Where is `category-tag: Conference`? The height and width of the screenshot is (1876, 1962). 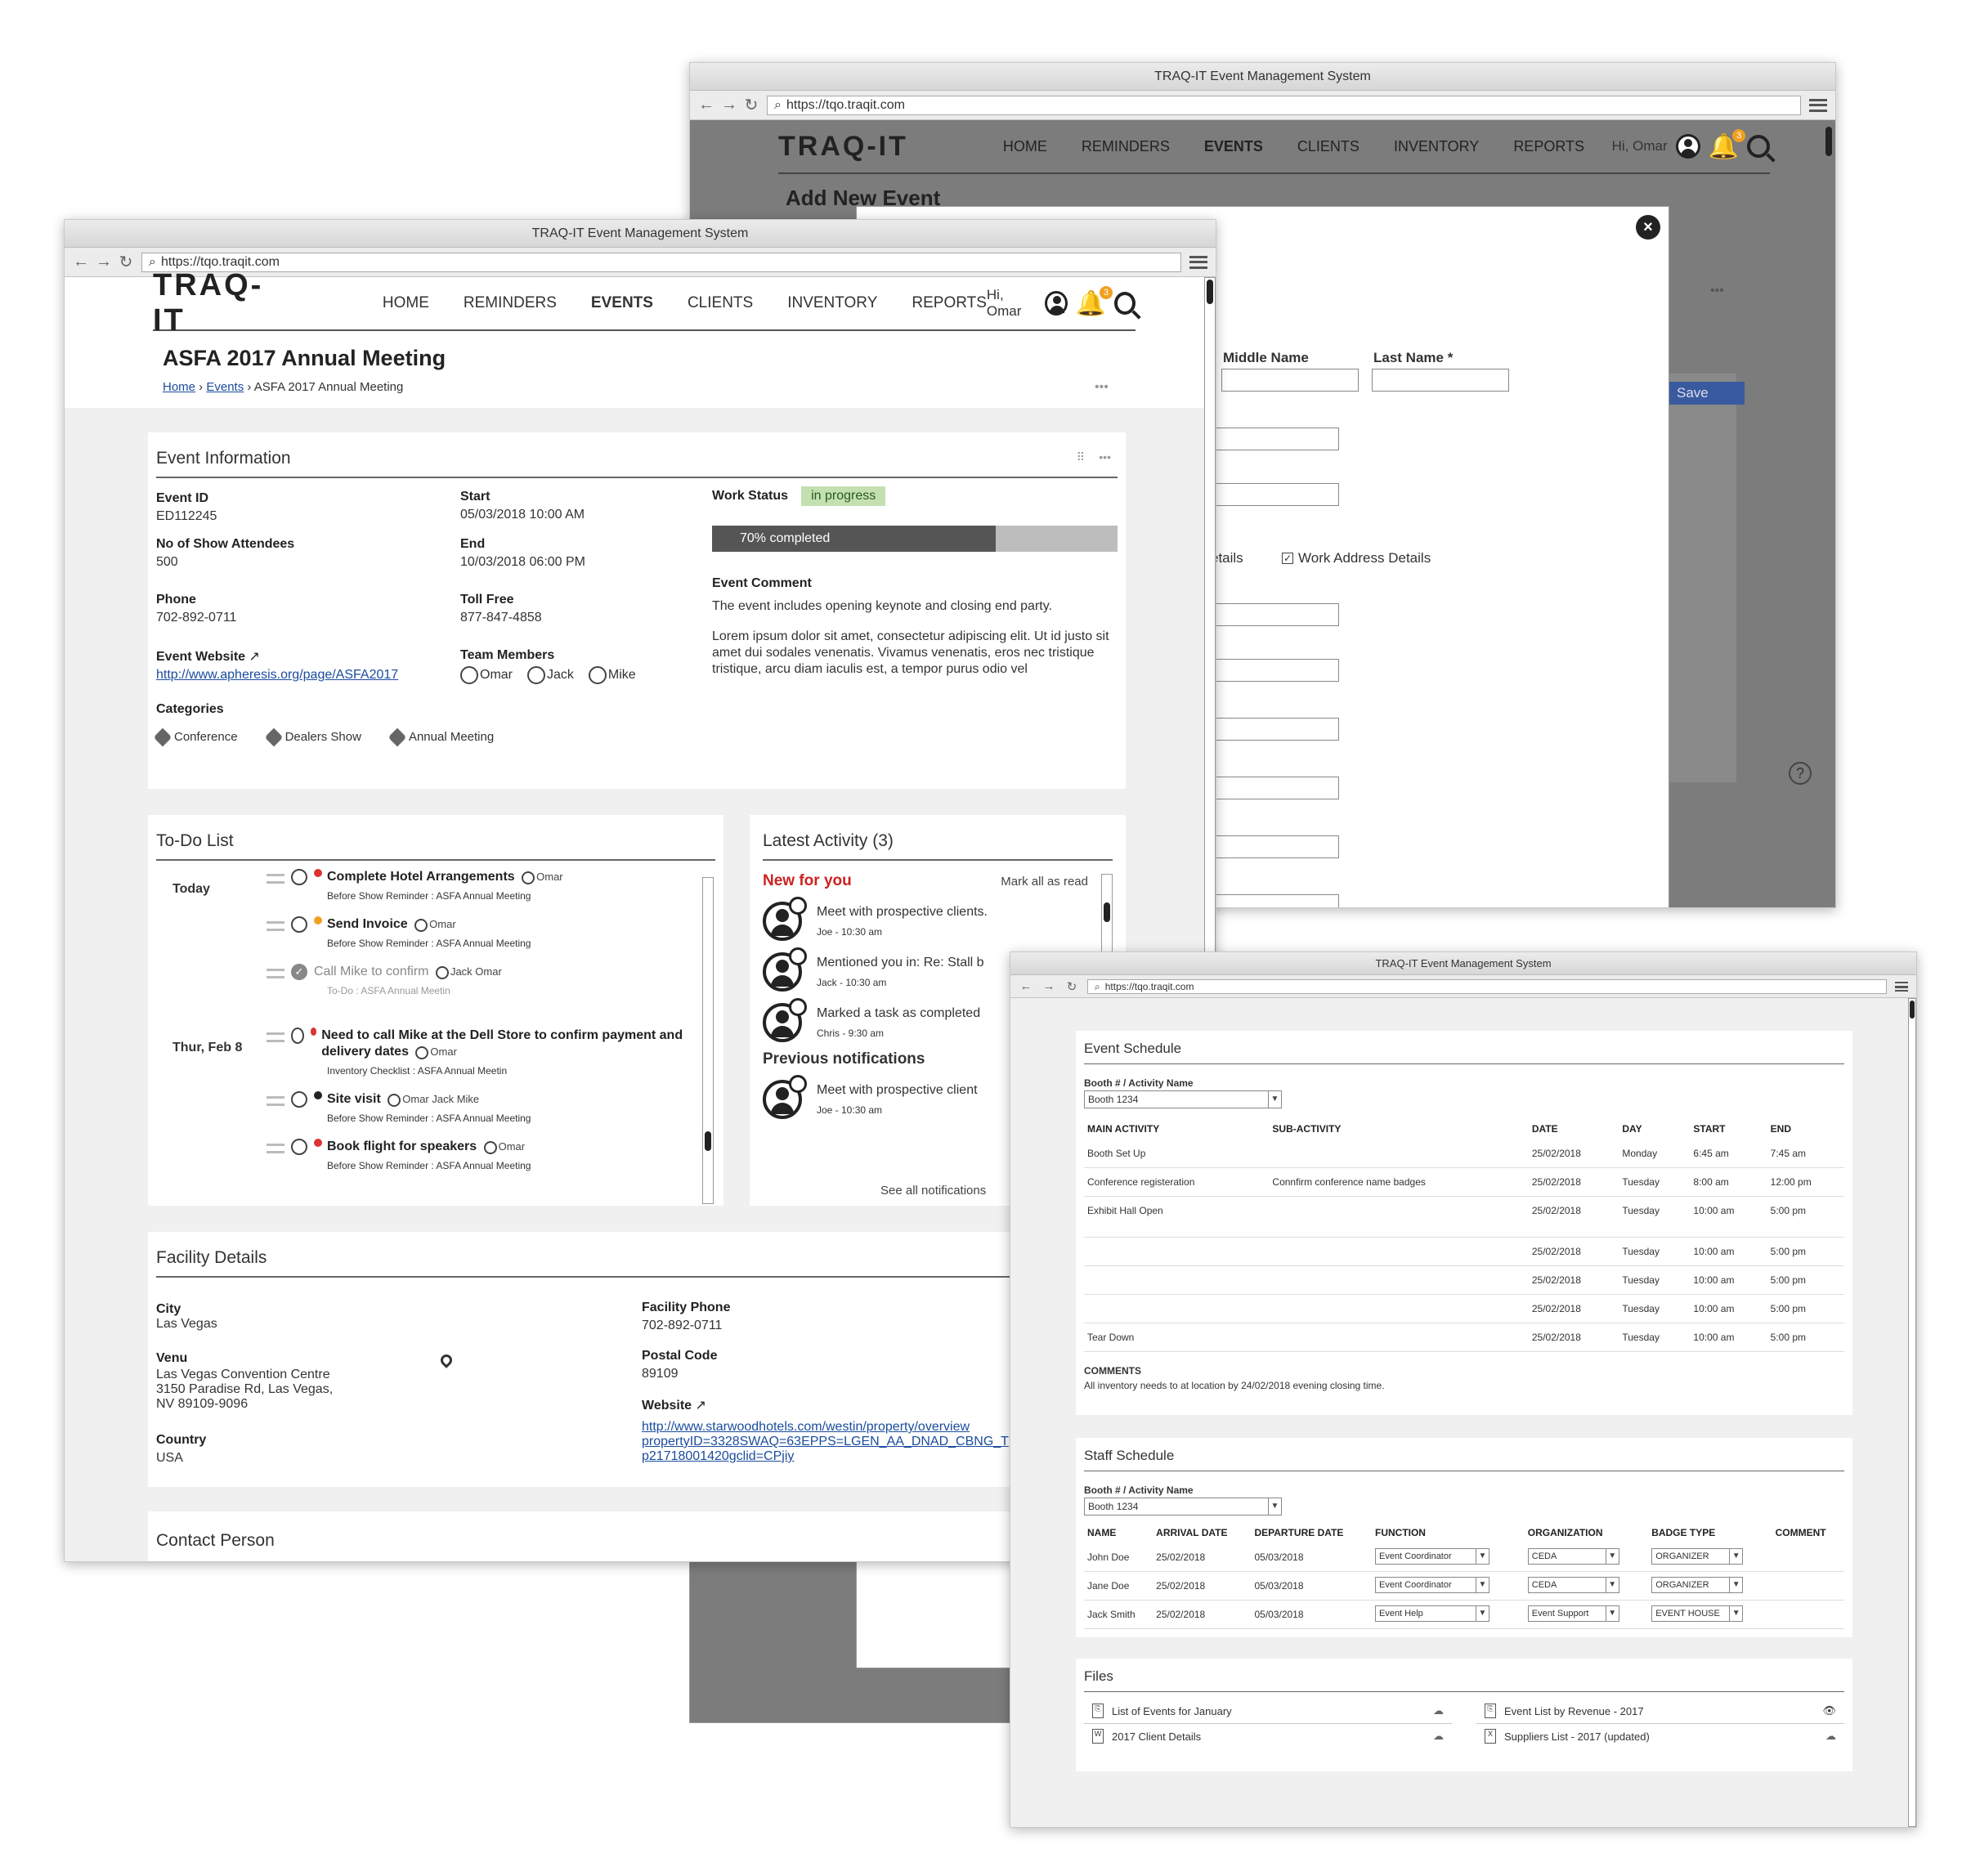
category-tag: Conference is located at coordinates (195, 737).